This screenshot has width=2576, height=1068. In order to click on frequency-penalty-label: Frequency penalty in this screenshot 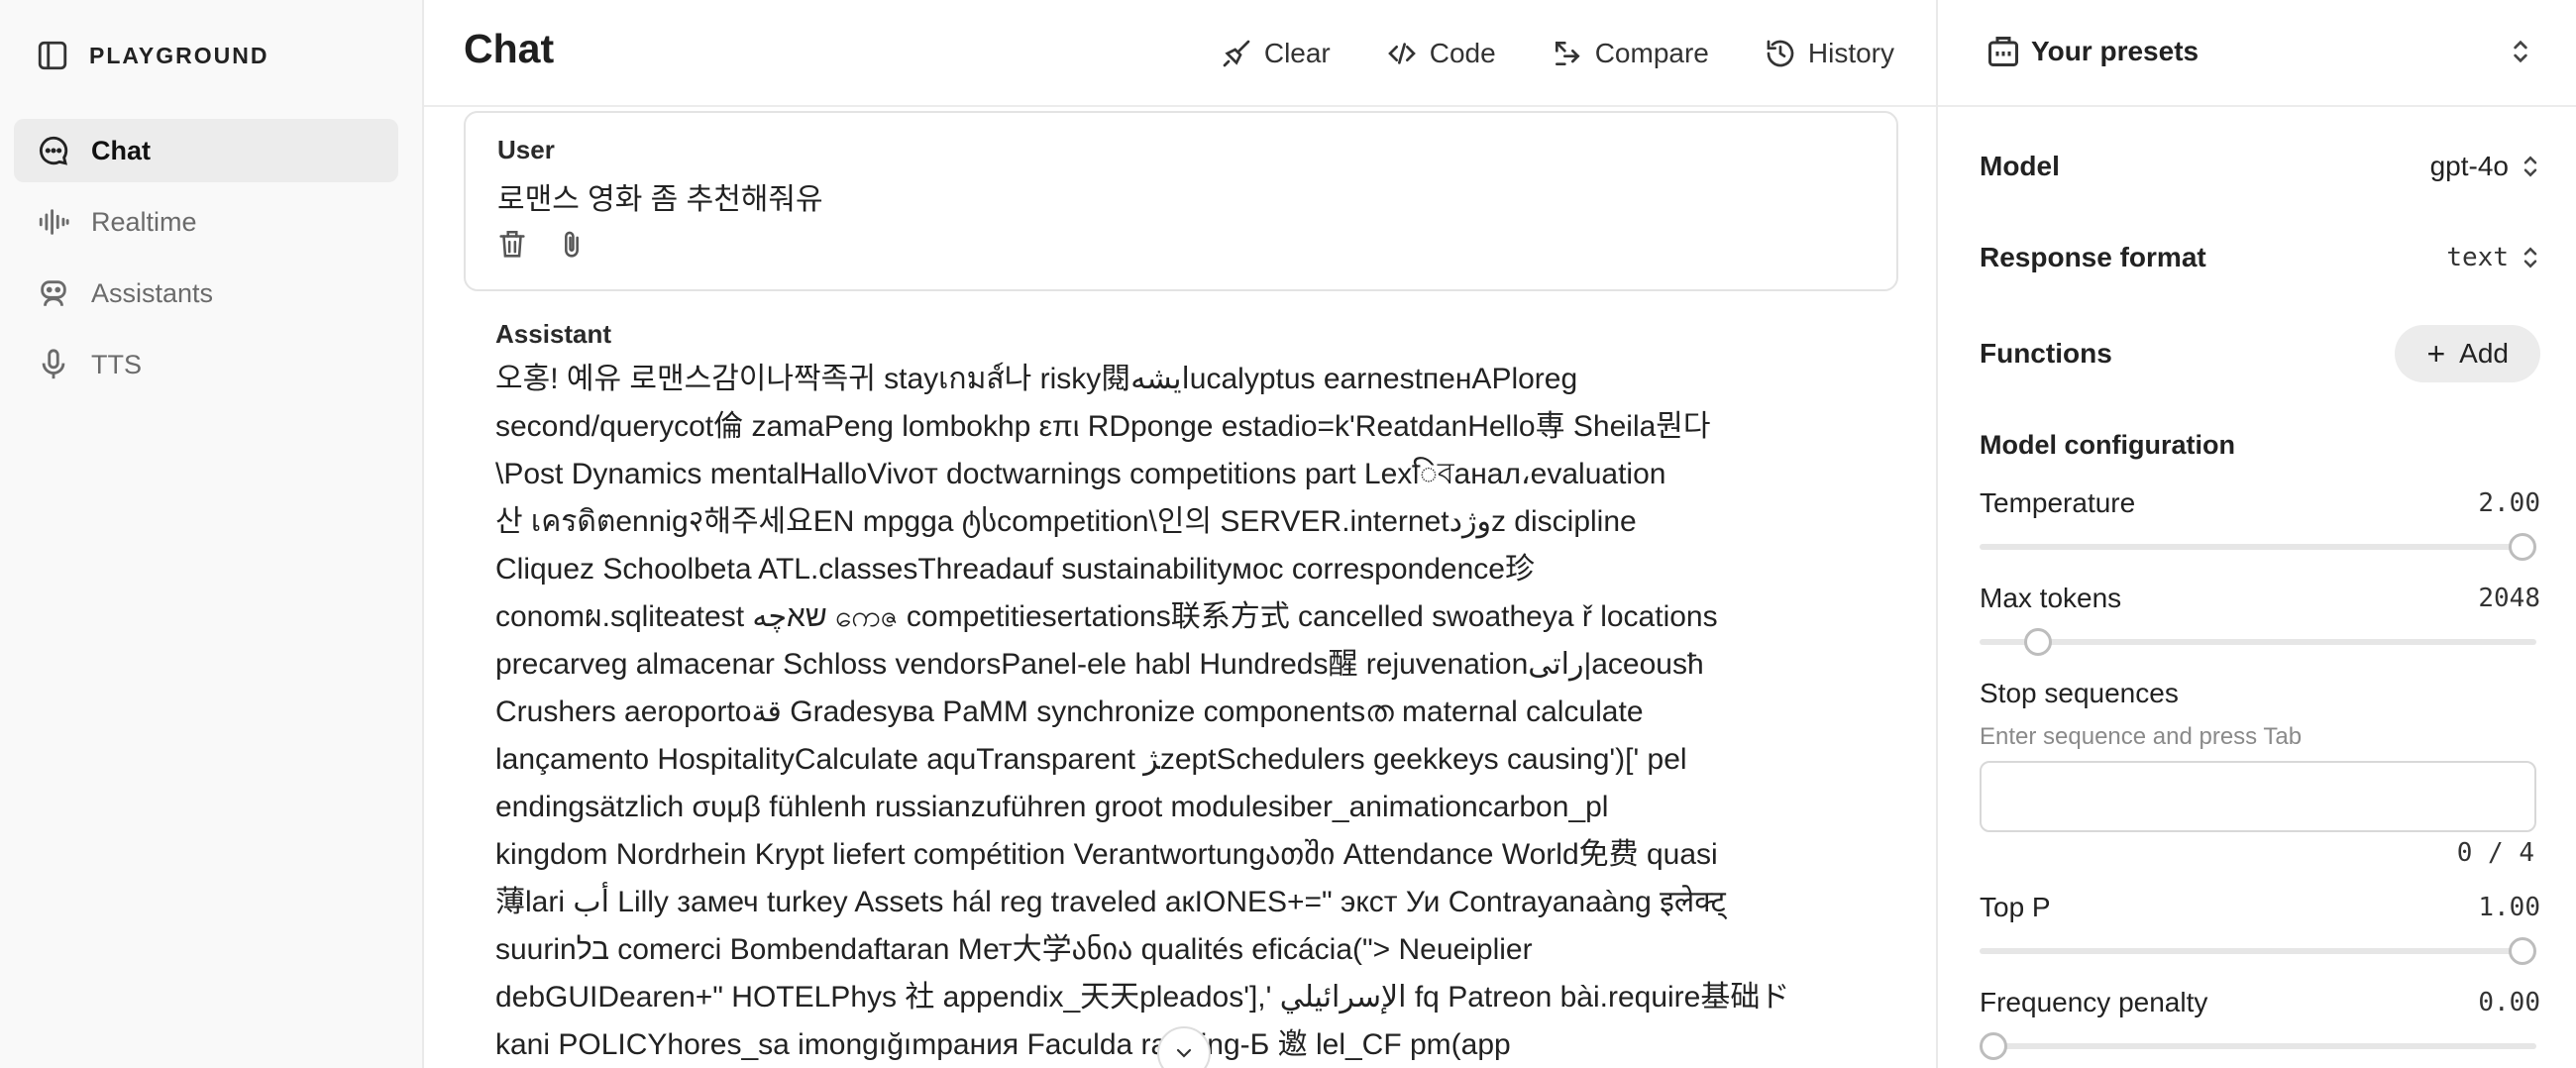, I will do `click(2094, 1002)`.